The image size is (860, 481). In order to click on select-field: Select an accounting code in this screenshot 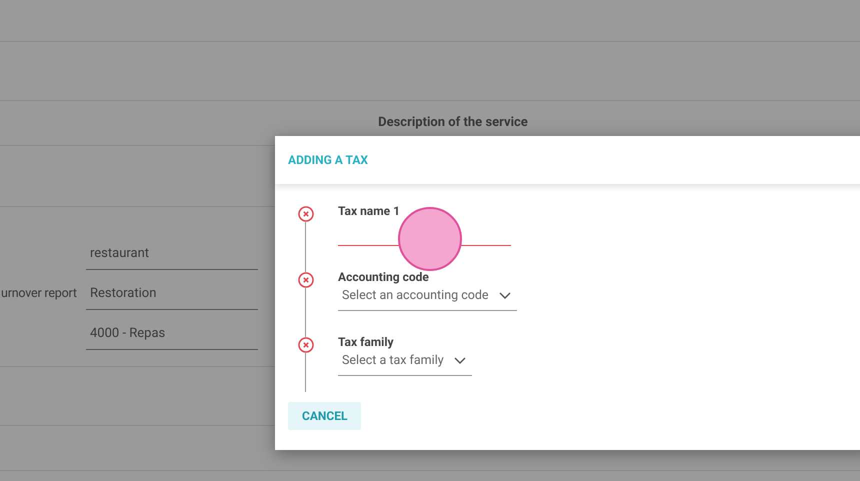, I will do `click(427, 299)`.